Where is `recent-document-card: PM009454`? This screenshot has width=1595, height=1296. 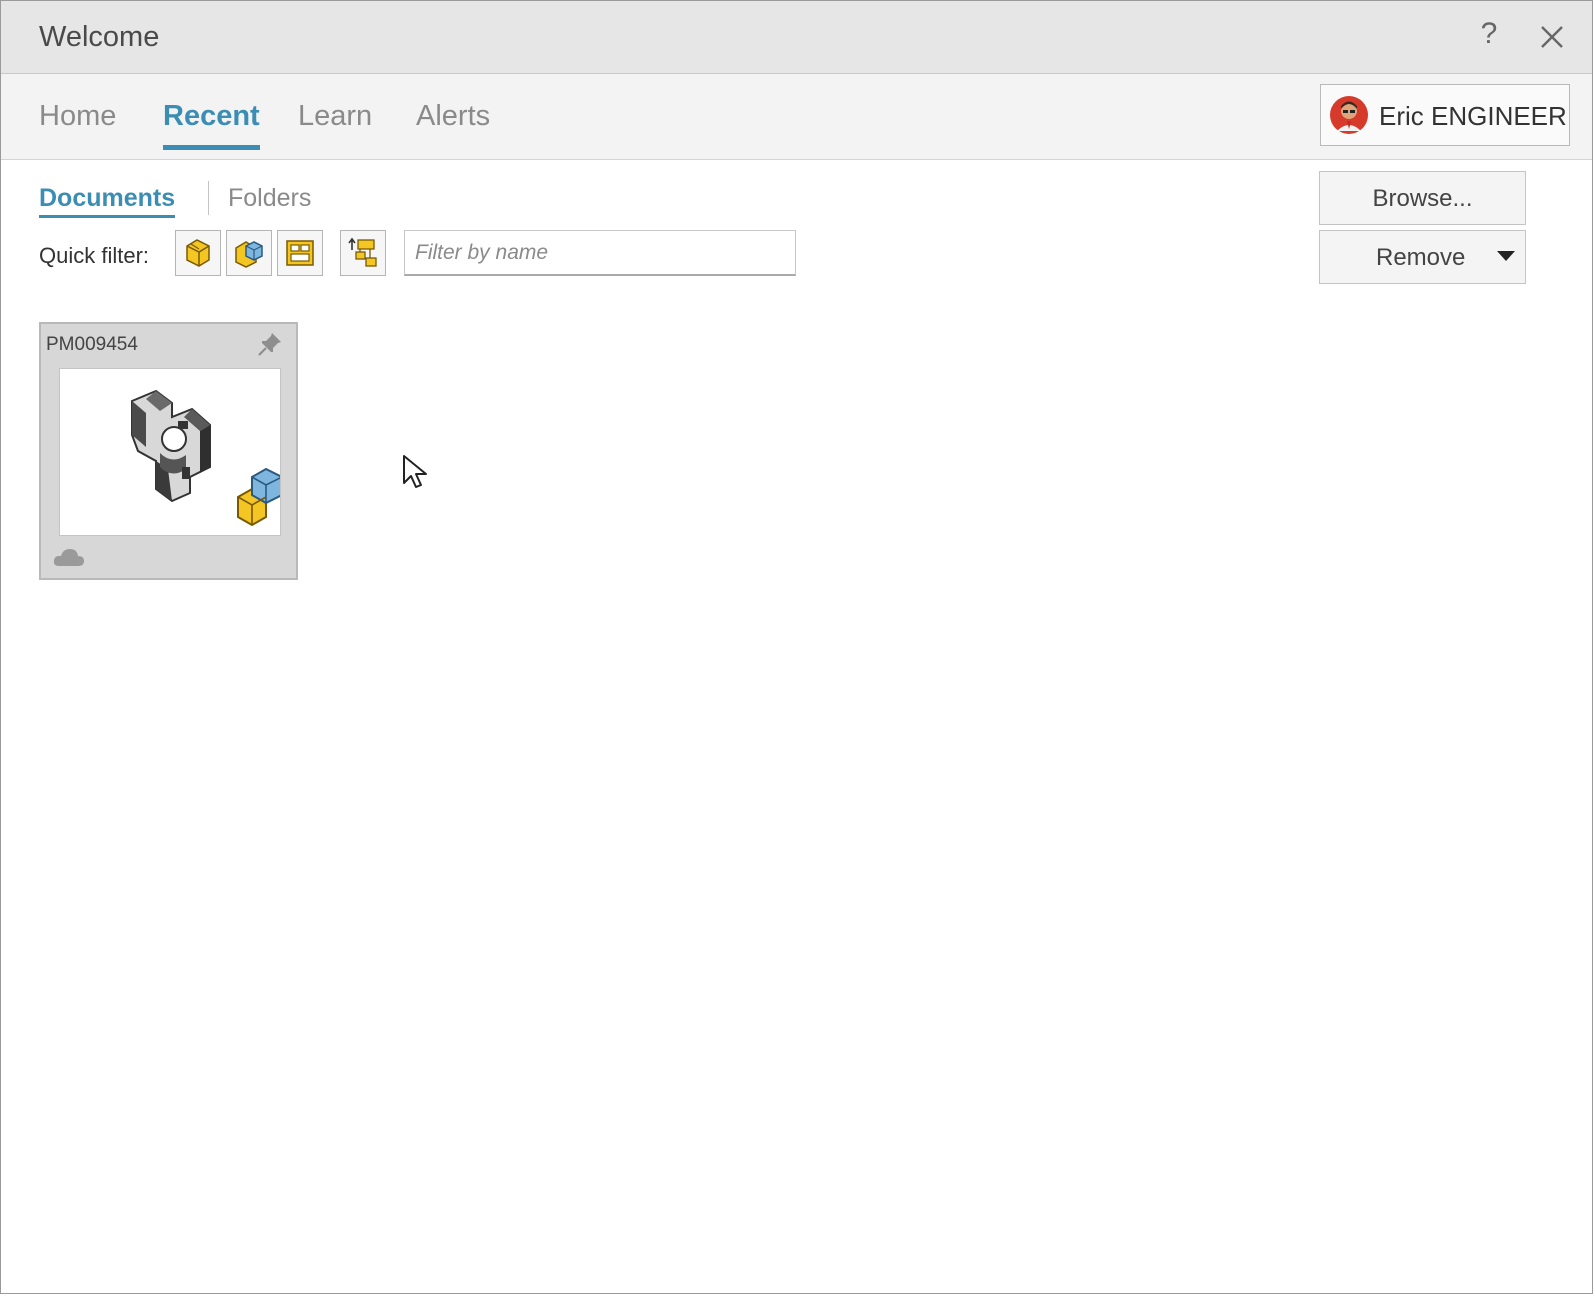
recent-document-card: PM009454 is located at coordinates (168, 451).